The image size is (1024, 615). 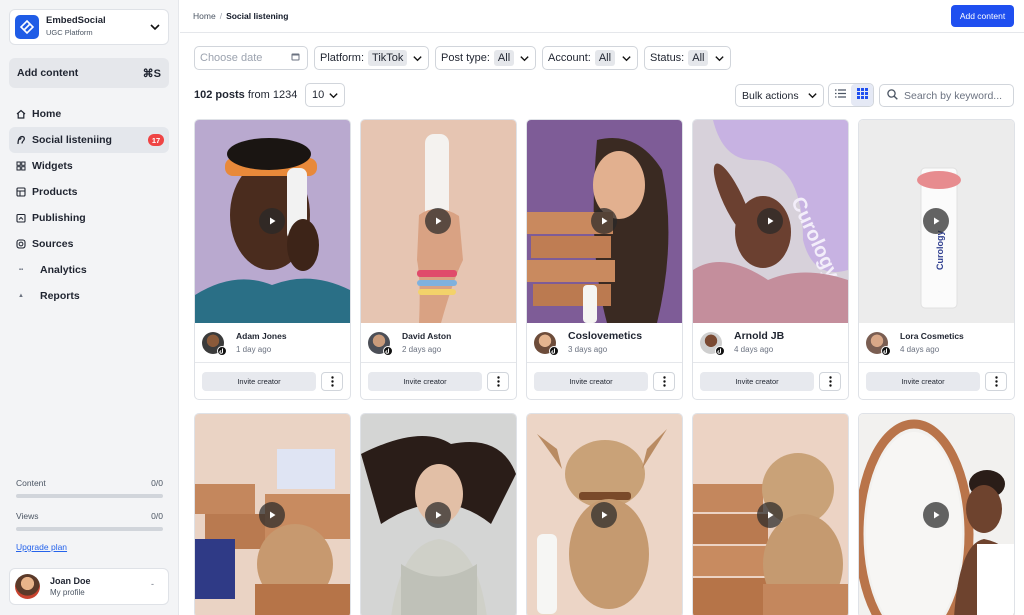 I want to click on upgrade-plan-link: Upgrade plan, so click(x=41, y=547).